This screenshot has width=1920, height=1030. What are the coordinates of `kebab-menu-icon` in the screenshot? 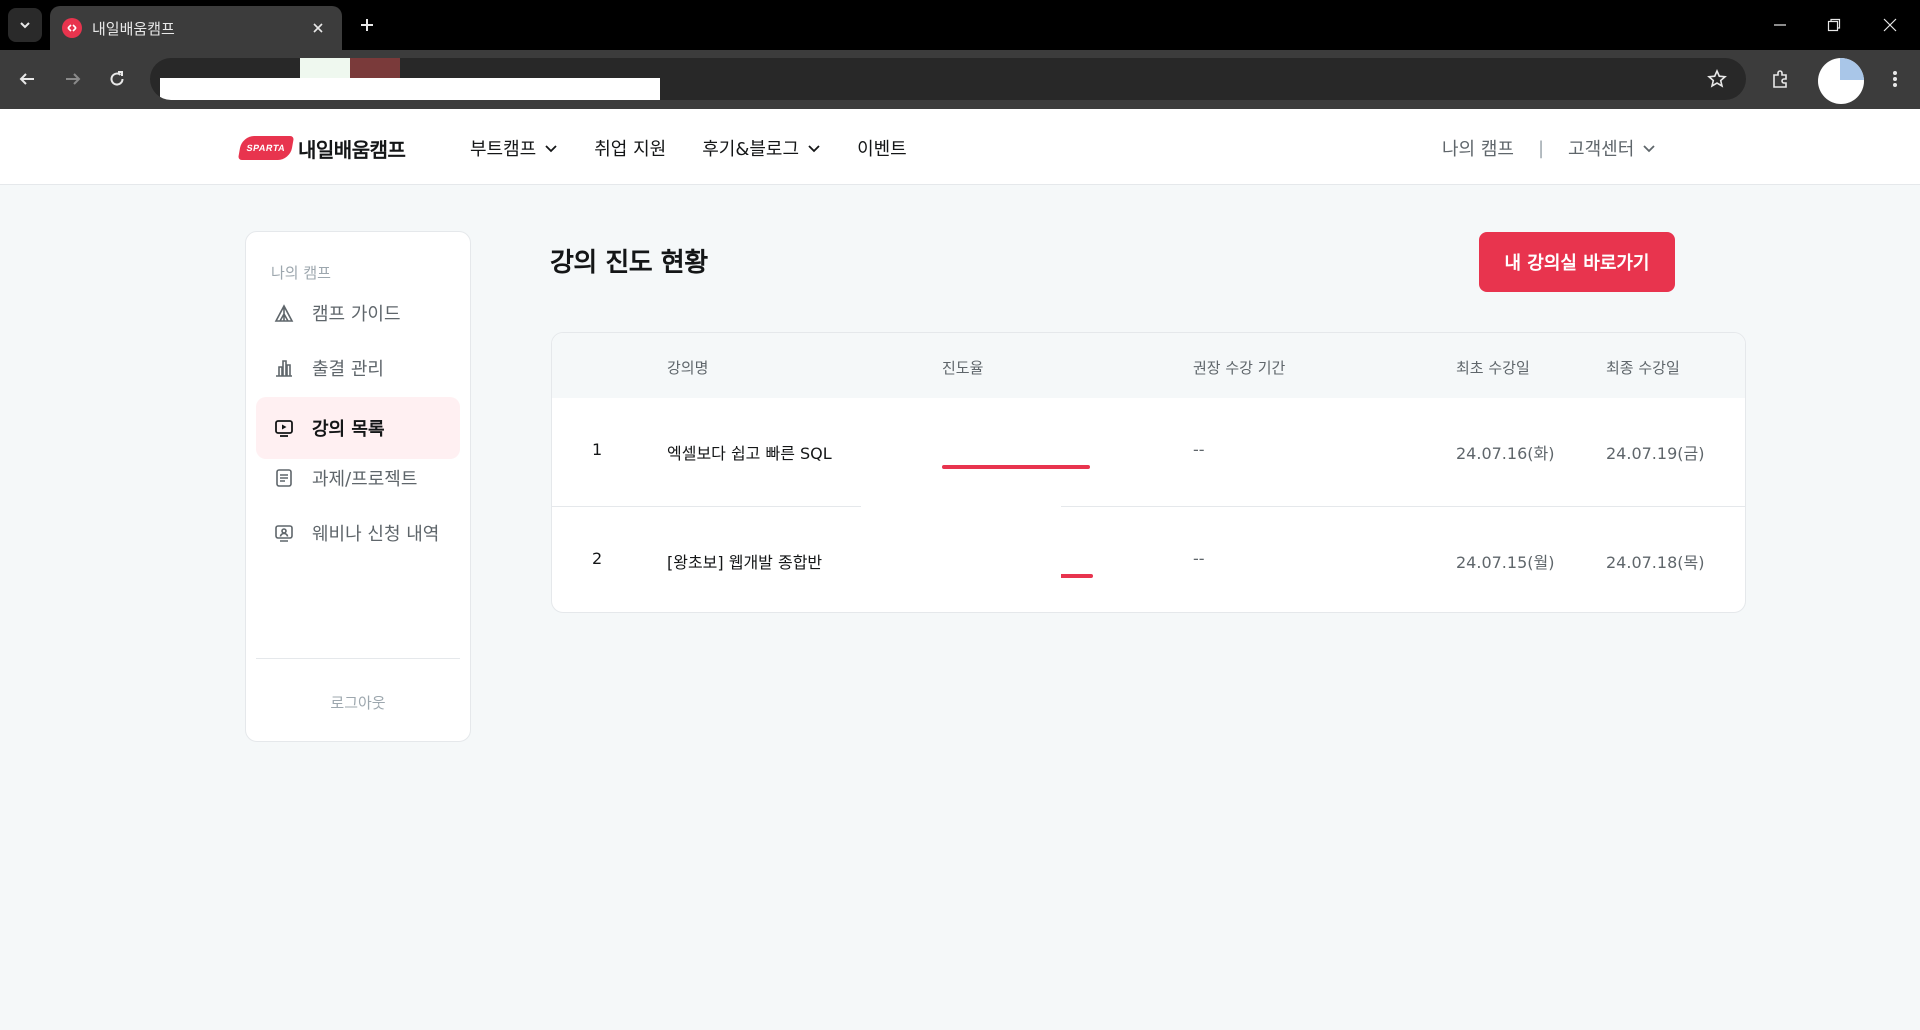 It's located at (1895, 79).